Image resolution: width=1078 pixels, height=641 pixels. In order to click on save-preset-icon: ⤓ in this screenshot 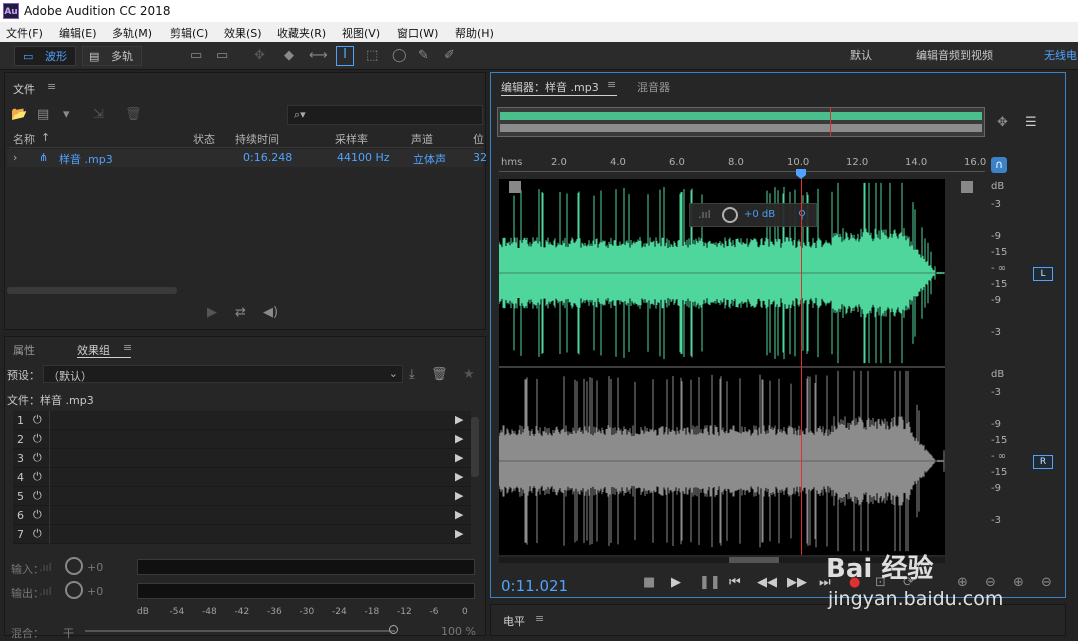, I will do `click(412, 375)`.